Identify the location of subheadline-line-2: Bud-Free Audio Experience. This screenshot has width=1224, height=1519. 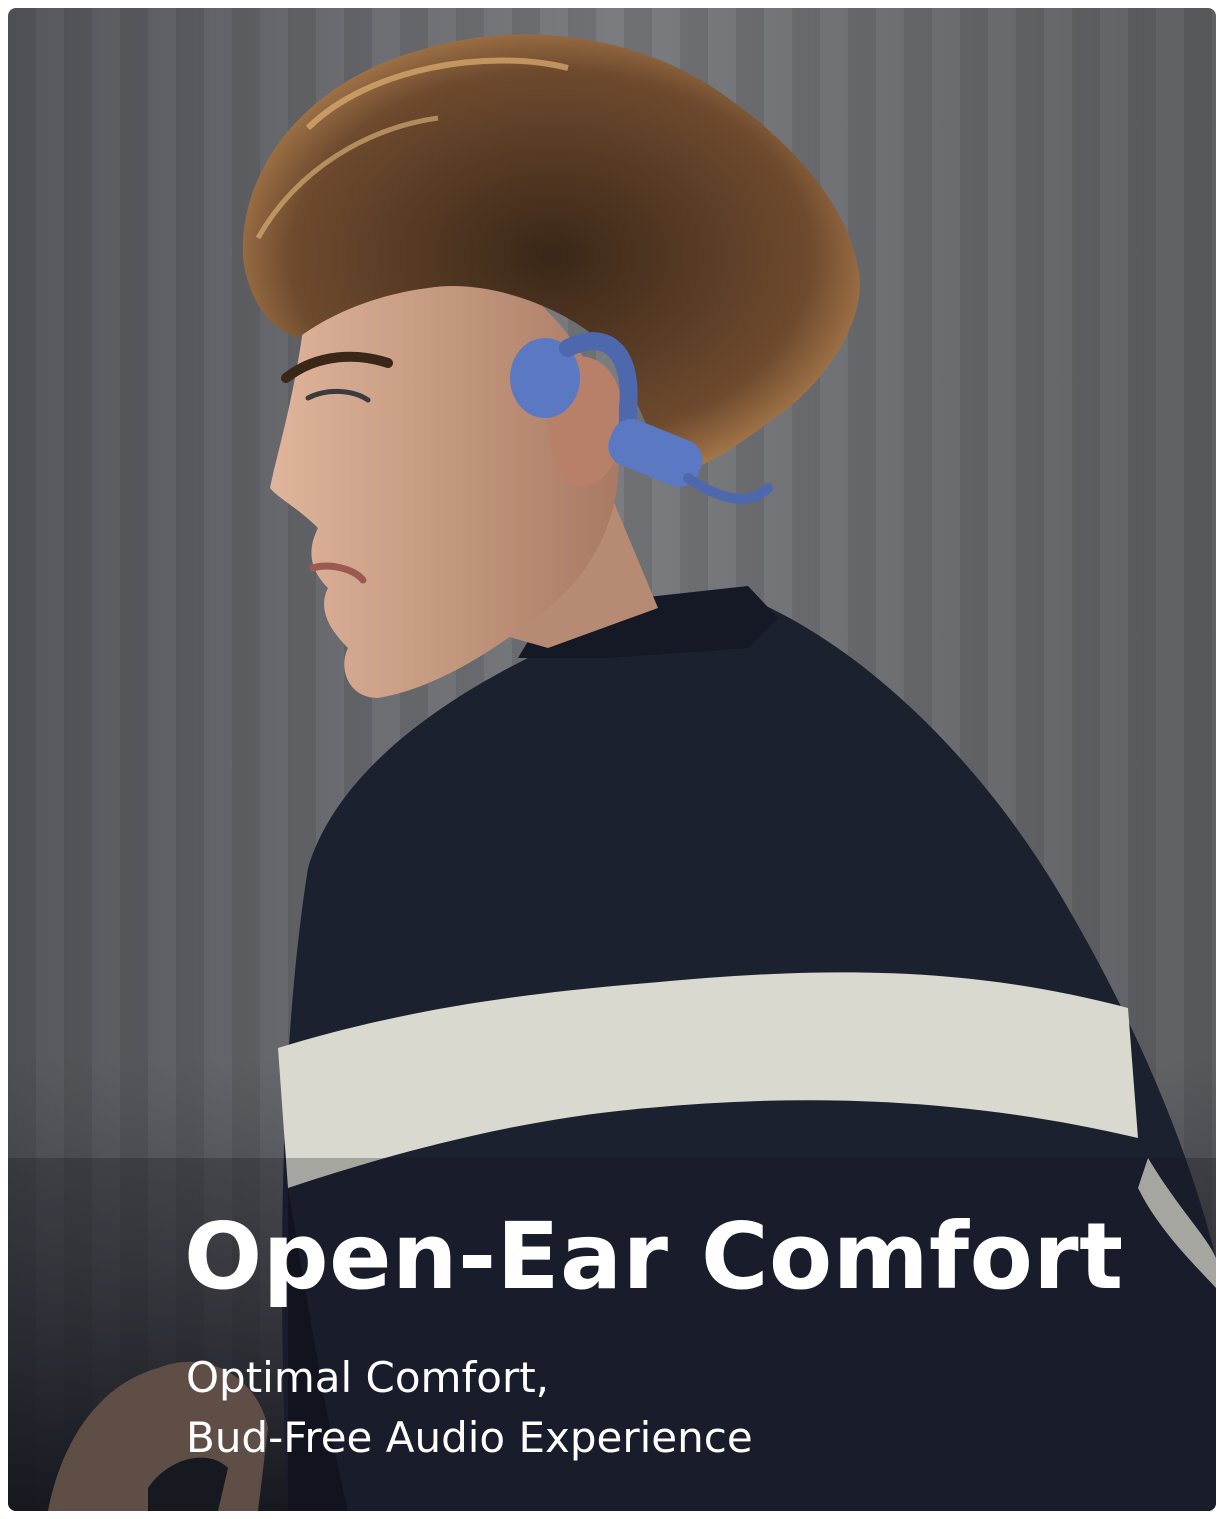
(469, 1437).